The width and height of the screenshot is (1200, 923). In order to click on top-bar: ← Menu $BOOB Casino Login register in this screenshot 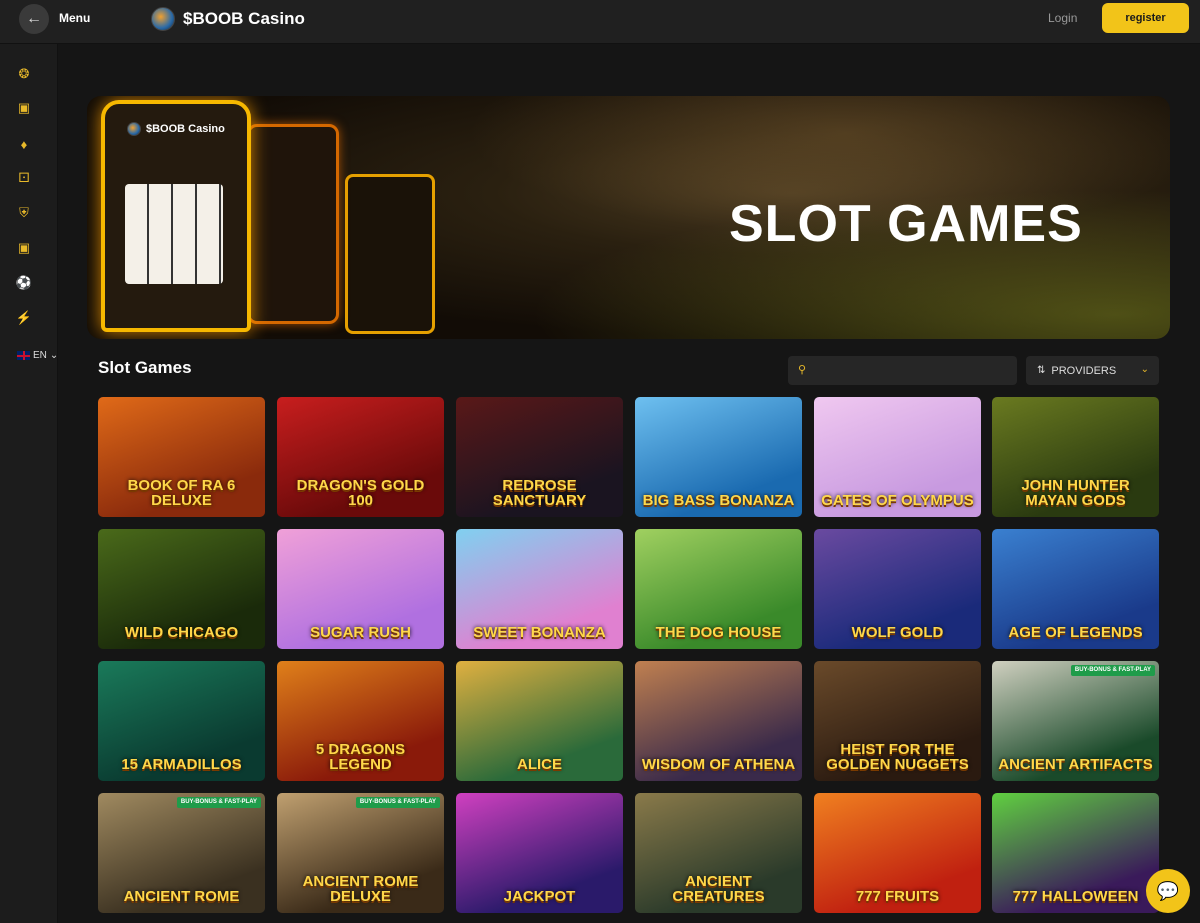, I will do `click(600, 22)`.